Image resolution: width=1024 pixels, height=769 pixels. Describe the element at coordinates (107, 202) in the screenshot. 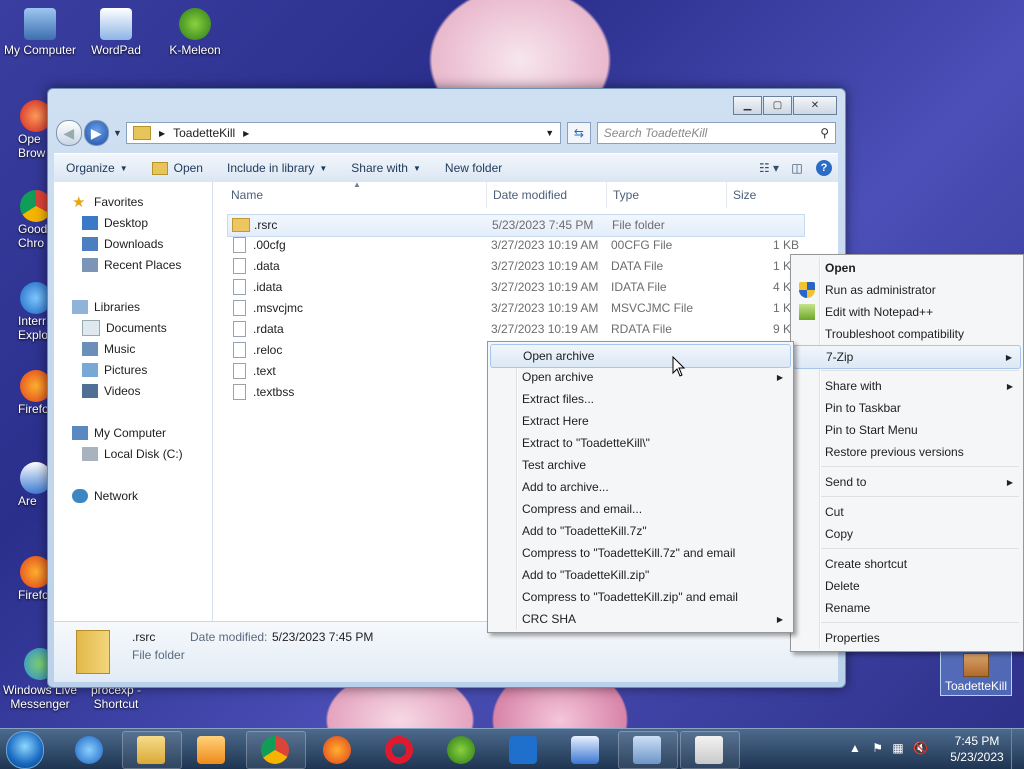

I see `nav-favorites: ★ Favorites` at that location.